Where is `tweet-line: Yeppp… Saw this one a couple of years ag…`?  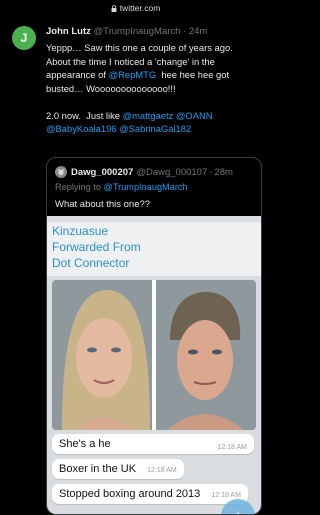
tweet-line: Yeppp… Saw this one a couple of years ag… is located at coordinates (139, 47).